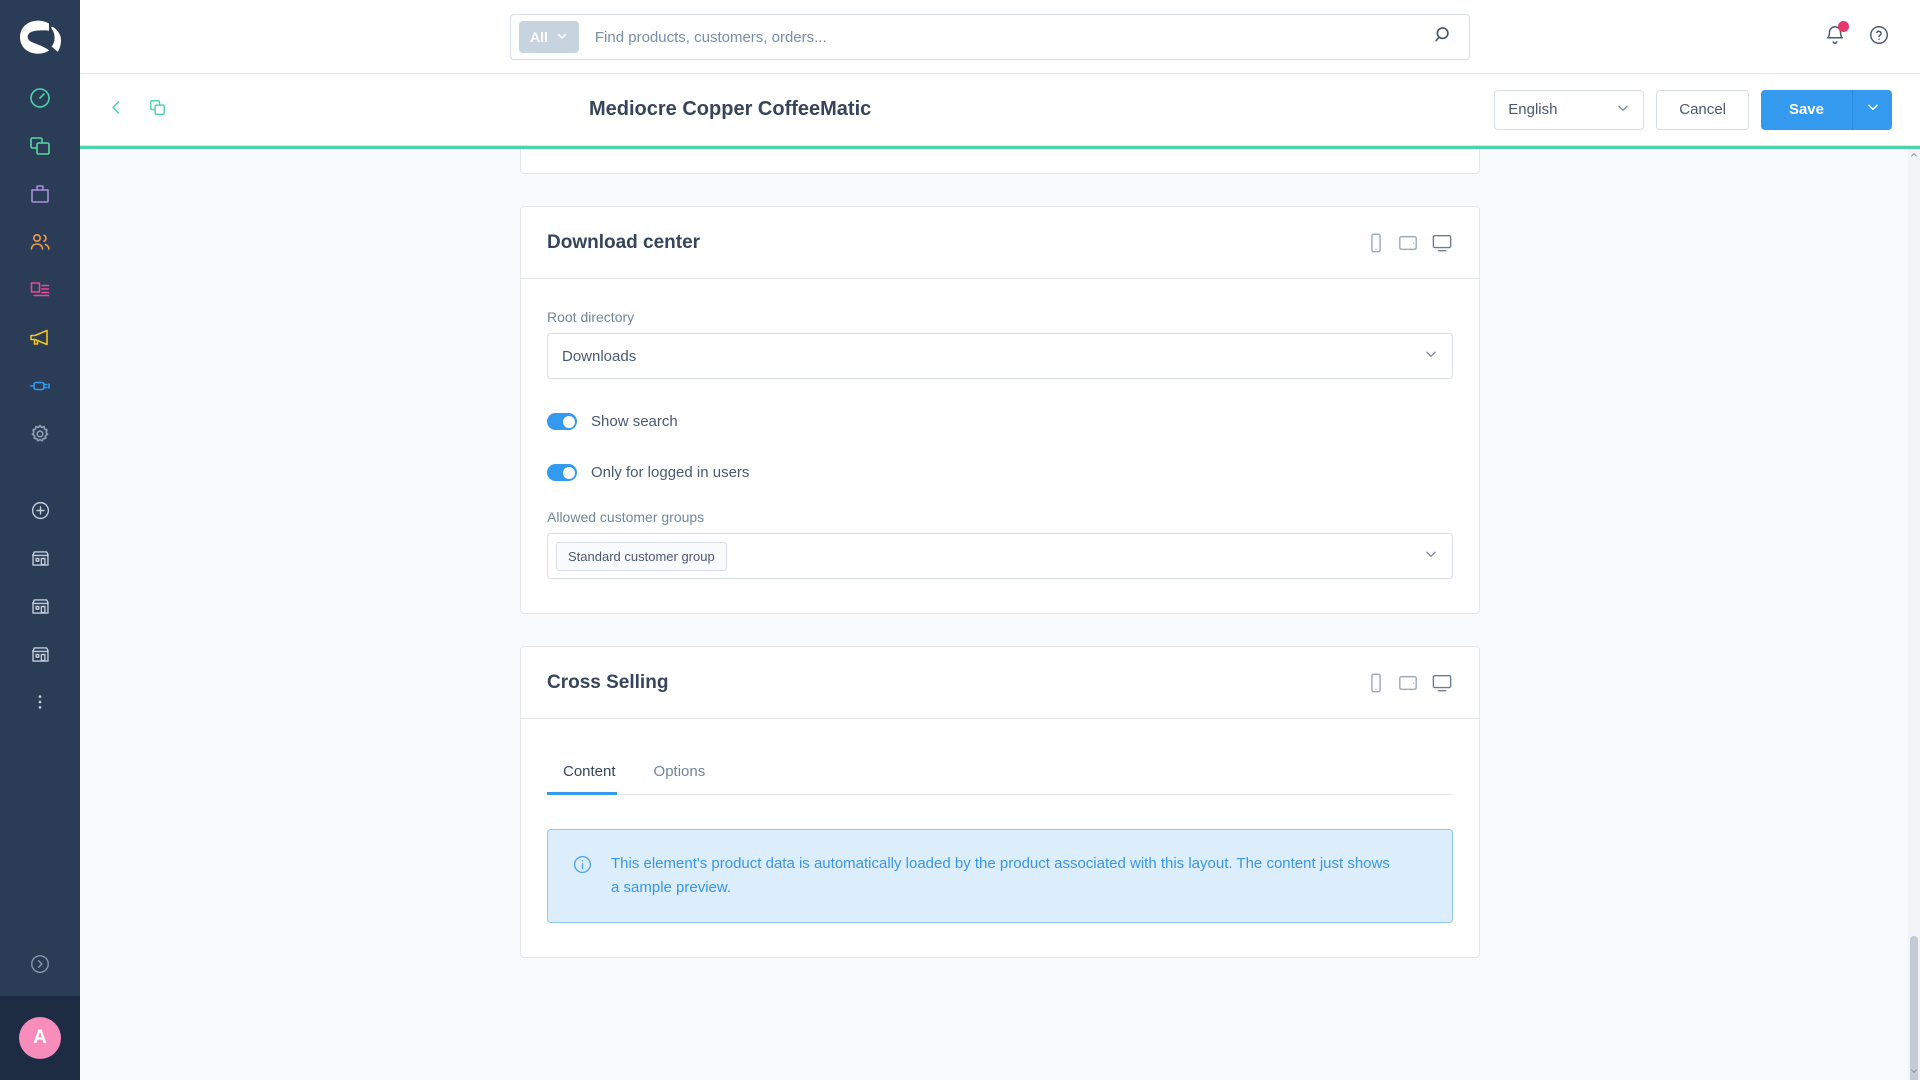 The height and width of the screenshot is (1080, 1920). I want to click on only-logged-in-label: Only for logged in users, so click(670, 472).